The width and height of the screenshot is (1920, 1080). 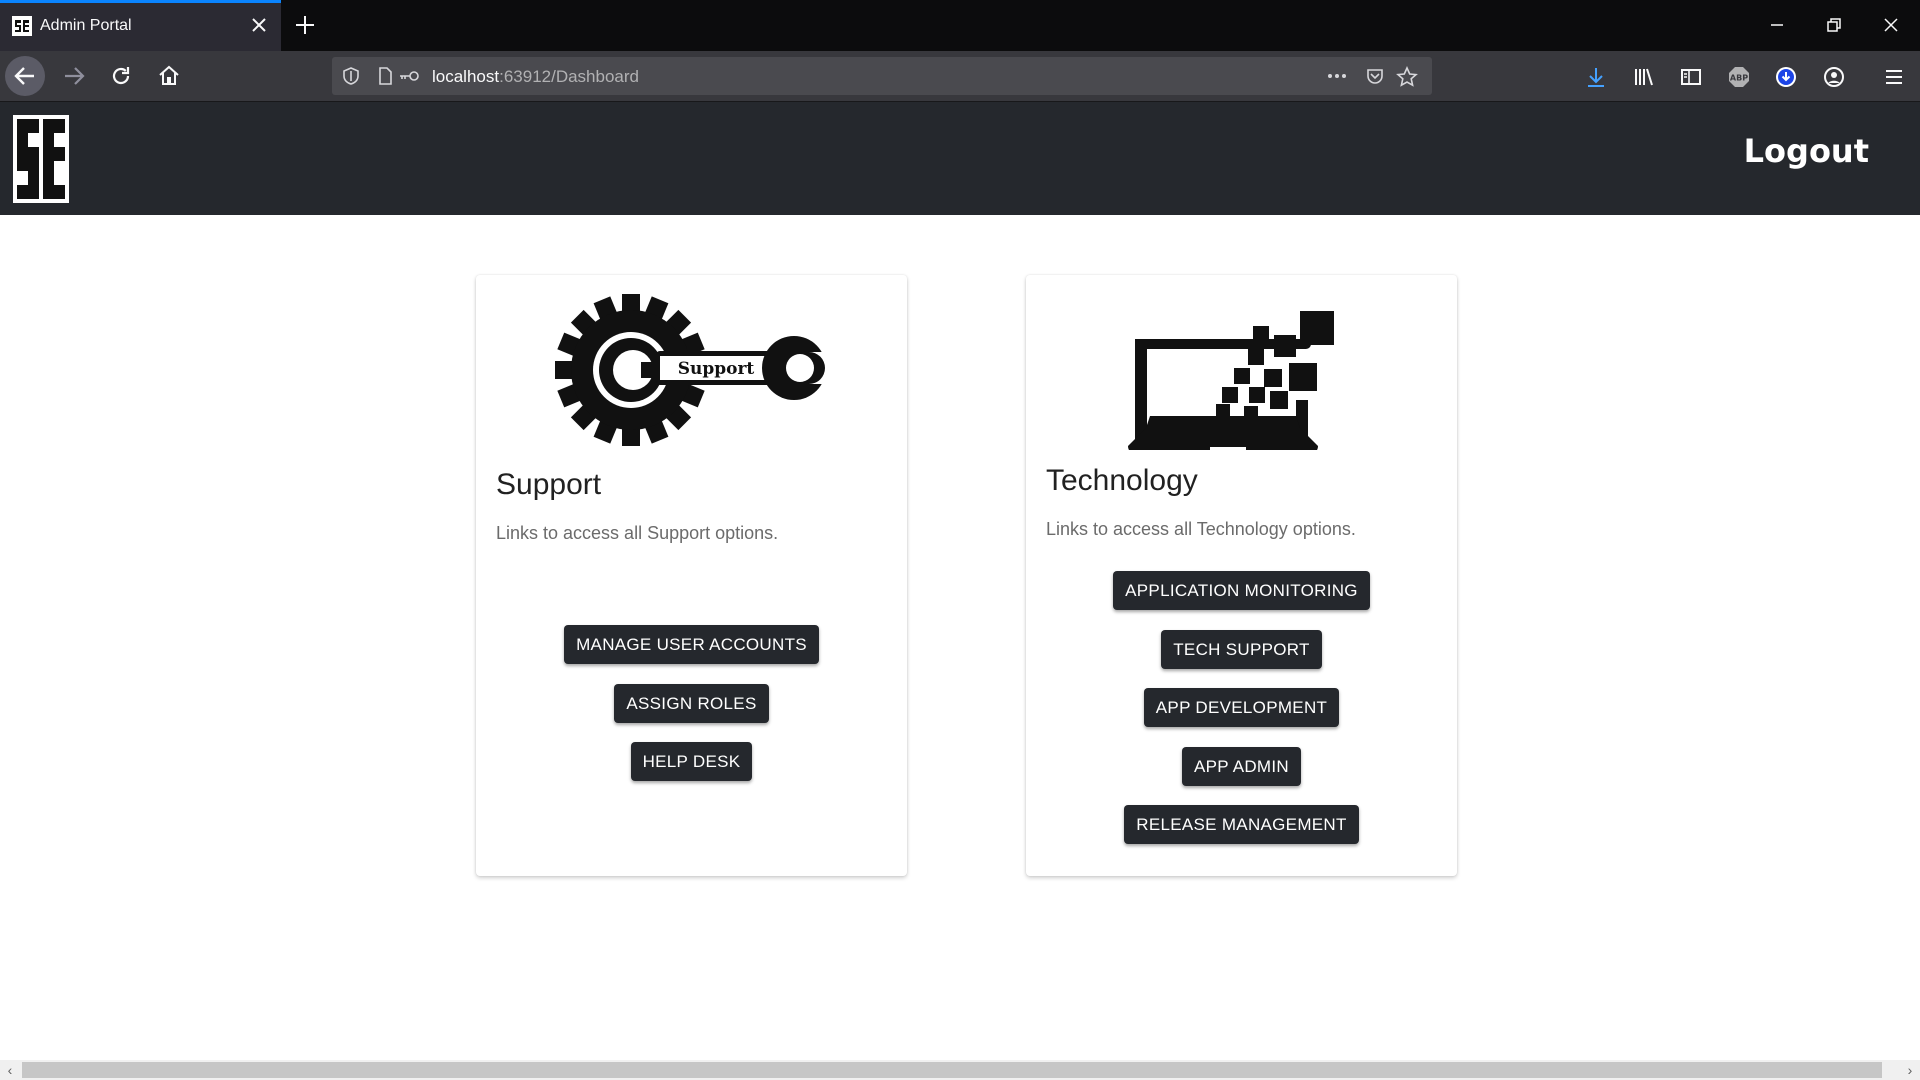 What do you see at coordinates (1806, 151) in the screenshot?
I see `logout-link: Logout` at bounding box center [1806, 151].